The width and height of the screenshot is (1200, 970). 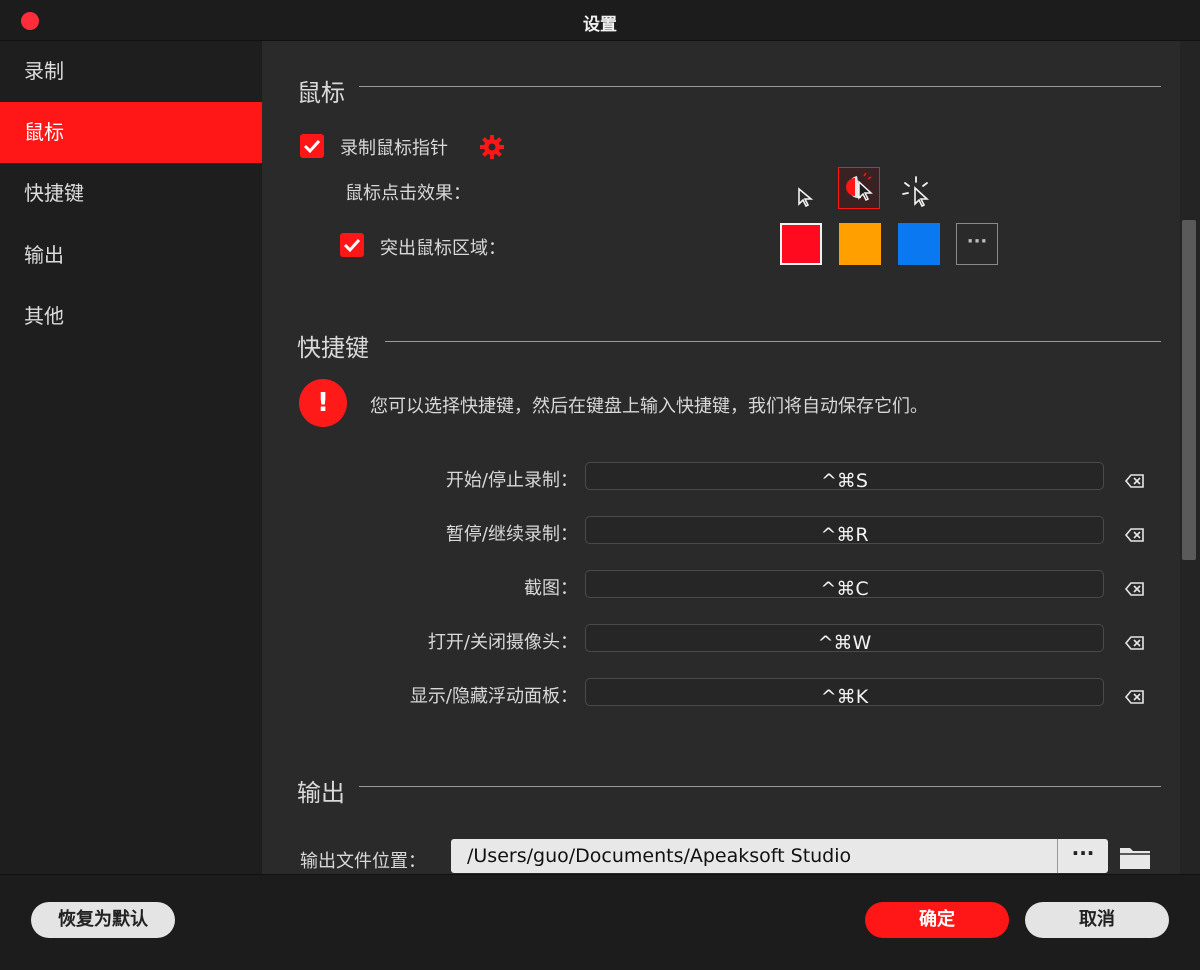 I want to click on mouse-section-divider, so click(x=760, y=86).